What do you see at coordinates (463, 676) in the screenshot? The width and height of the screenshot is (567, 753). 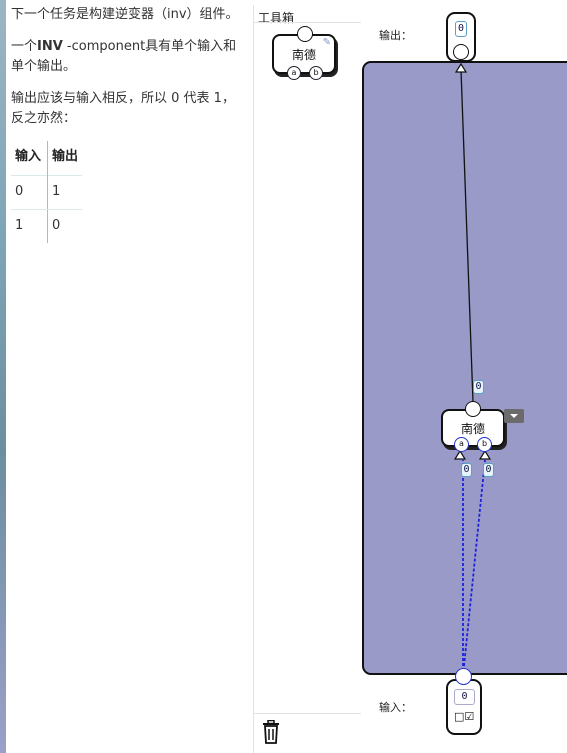 I see `input-node-pin` at bounding box center [463, 676].